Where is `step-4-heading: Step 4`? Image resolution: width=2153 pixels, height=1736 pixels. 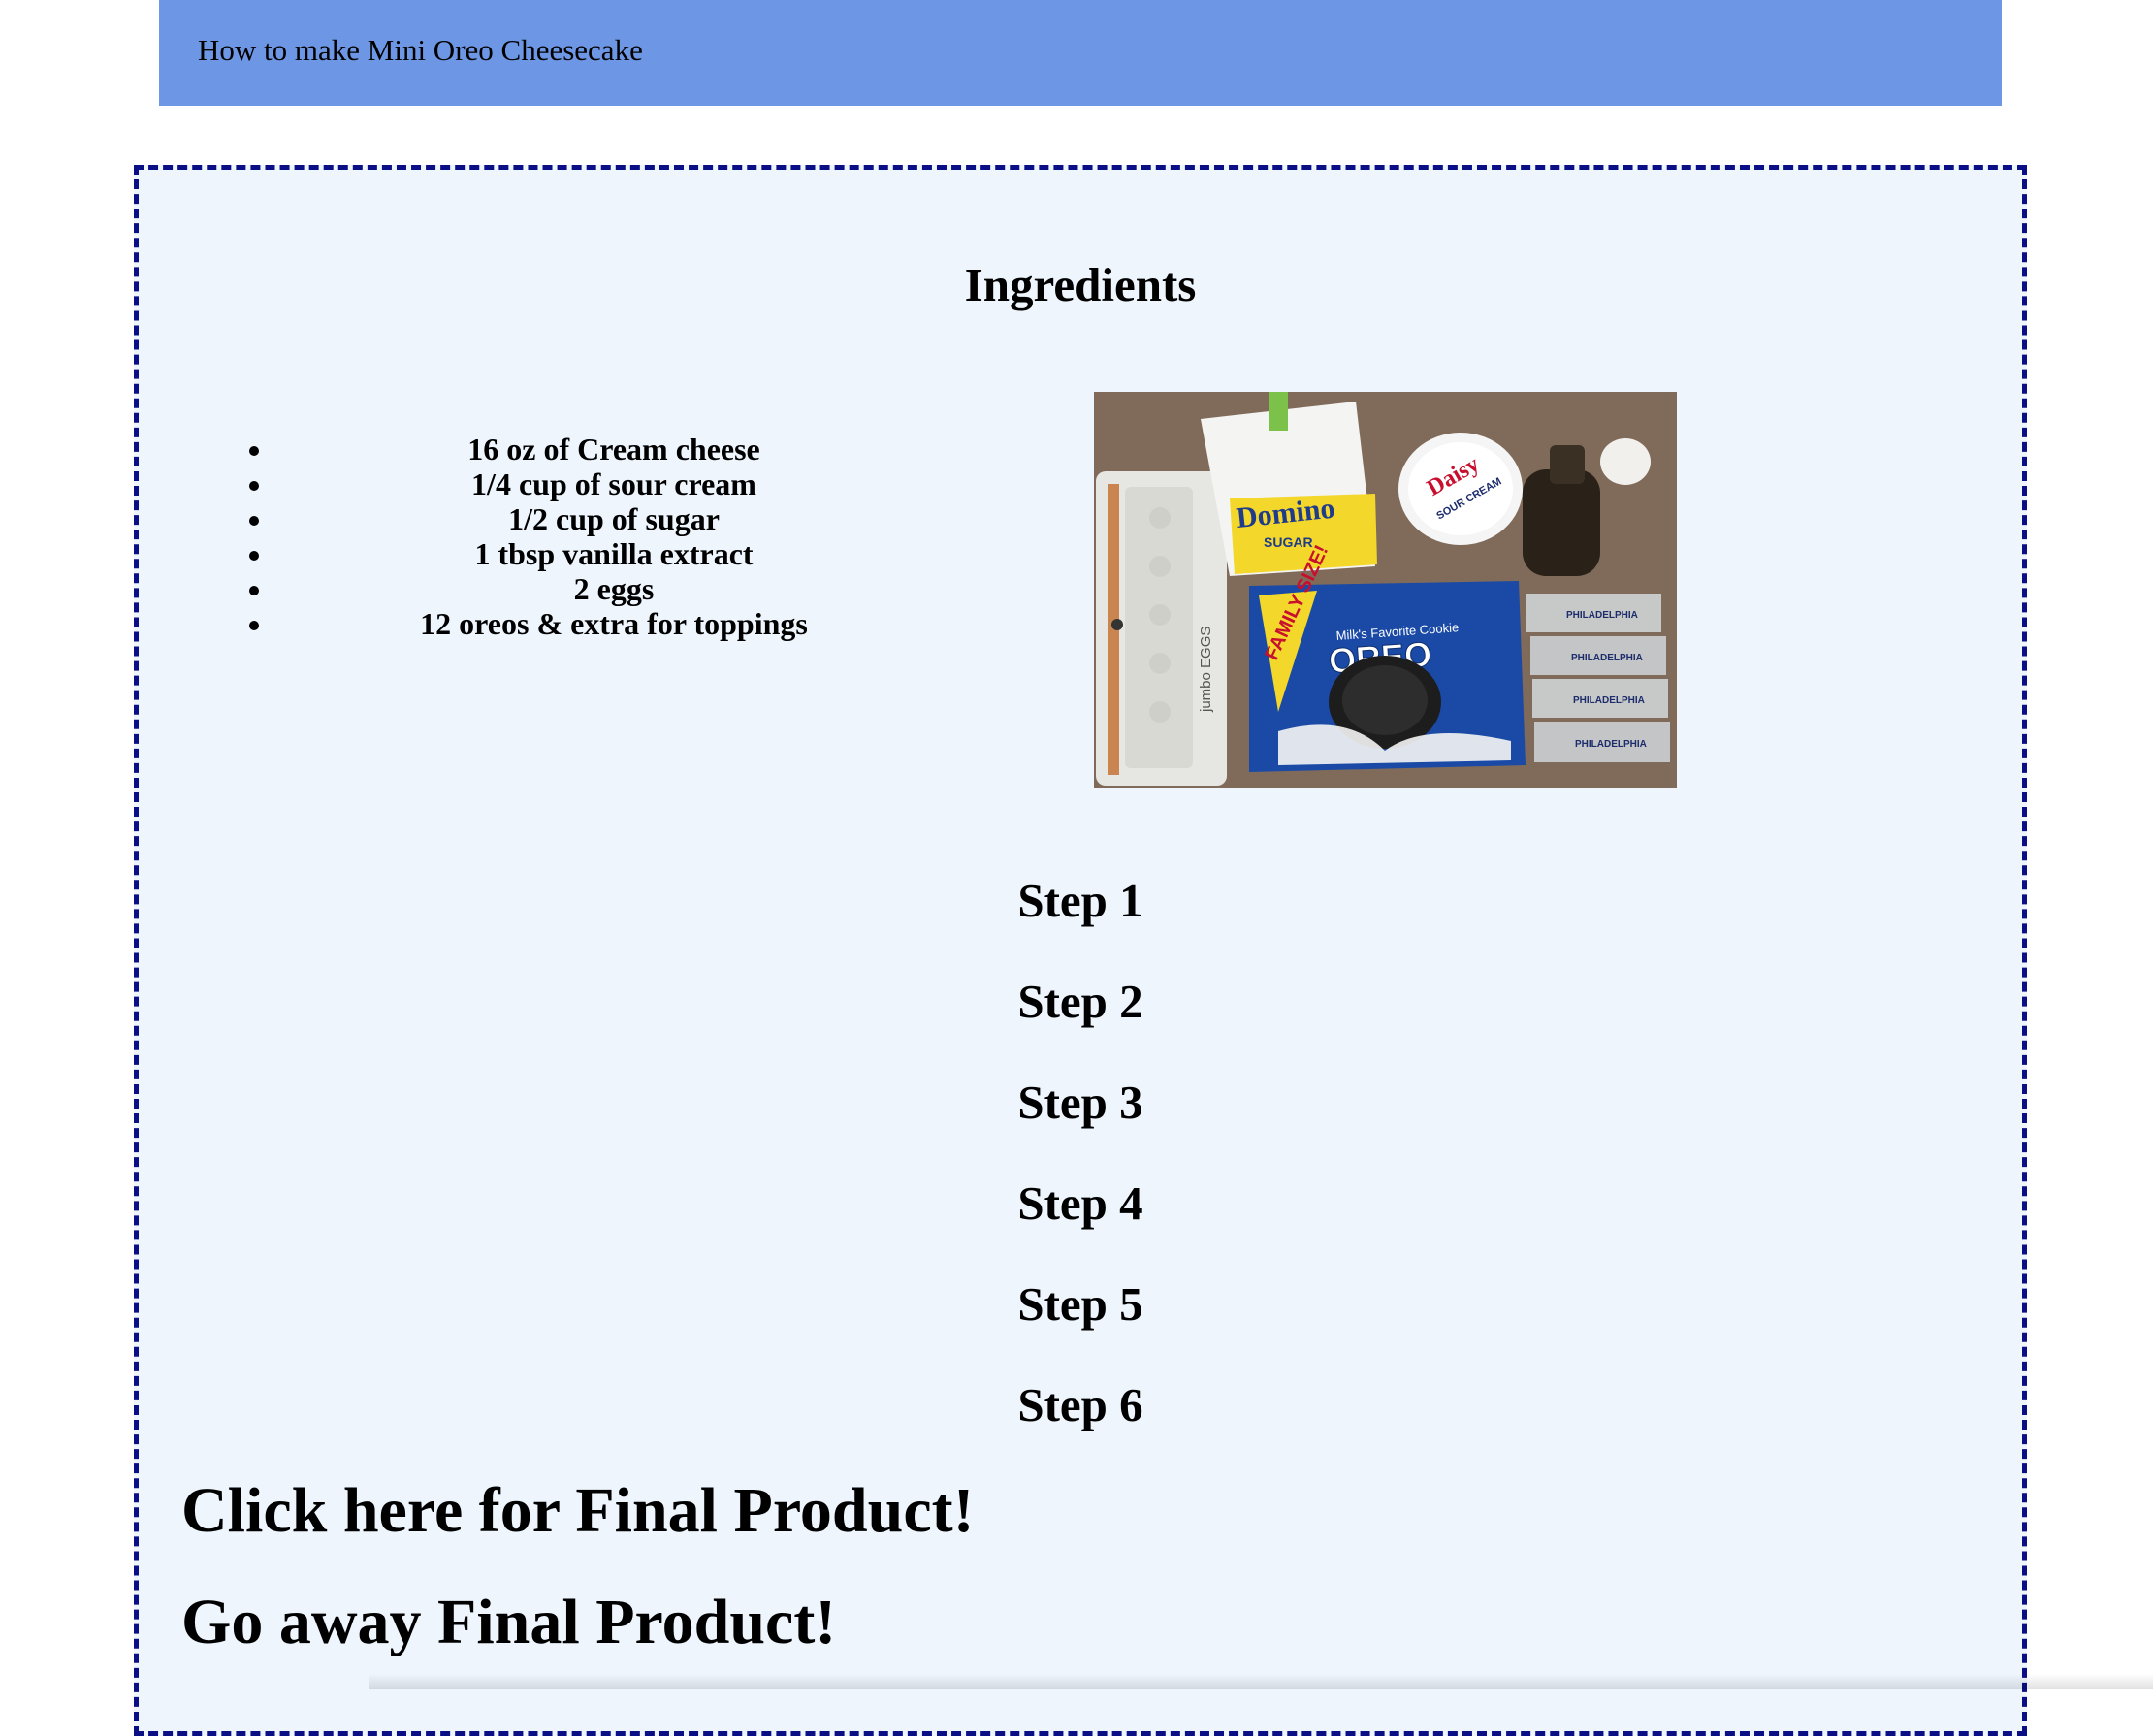 step-4-heading: Step 4 is located at coordinates (1080, 1203).